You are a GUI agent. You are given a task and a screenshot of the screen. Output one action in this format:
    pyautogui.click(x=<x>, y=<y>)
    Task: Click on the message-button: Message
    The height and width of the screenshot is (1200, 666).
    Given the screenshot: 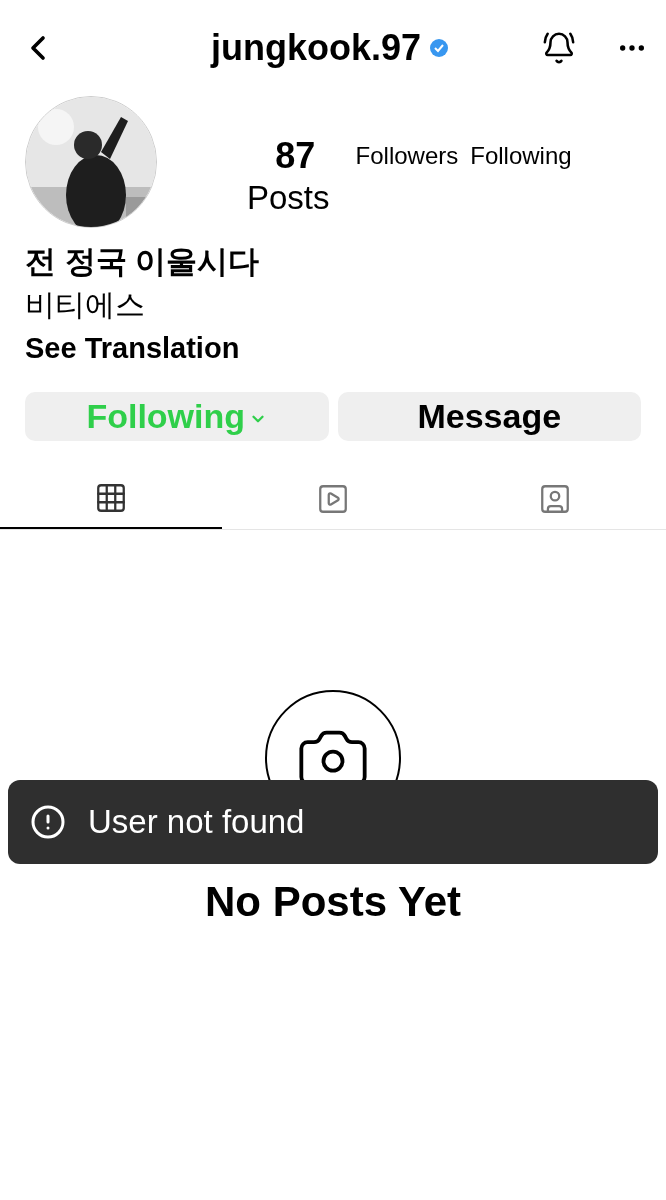 What is the action you would take?
    pyautogui.click(x=489, y=416)
    